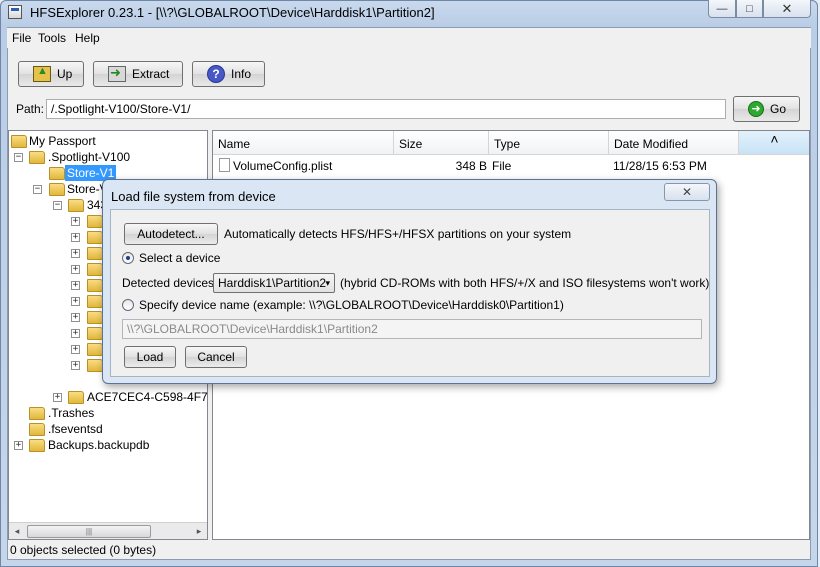 This screenshot has width=820, height=567. What do you see at coordinates (471, 166) in the screenshot?
I see `file-size: 348 B` at bounding box center [471, 166].